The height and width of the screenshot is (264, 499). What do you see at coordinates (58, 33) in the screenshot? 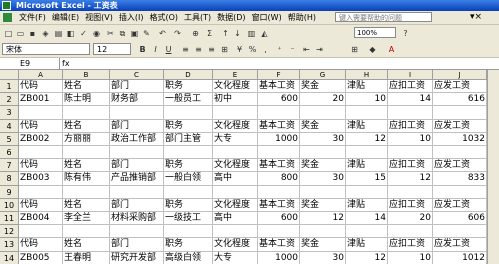
I see `print-icon: ▤` at bounding box center [58, 33].